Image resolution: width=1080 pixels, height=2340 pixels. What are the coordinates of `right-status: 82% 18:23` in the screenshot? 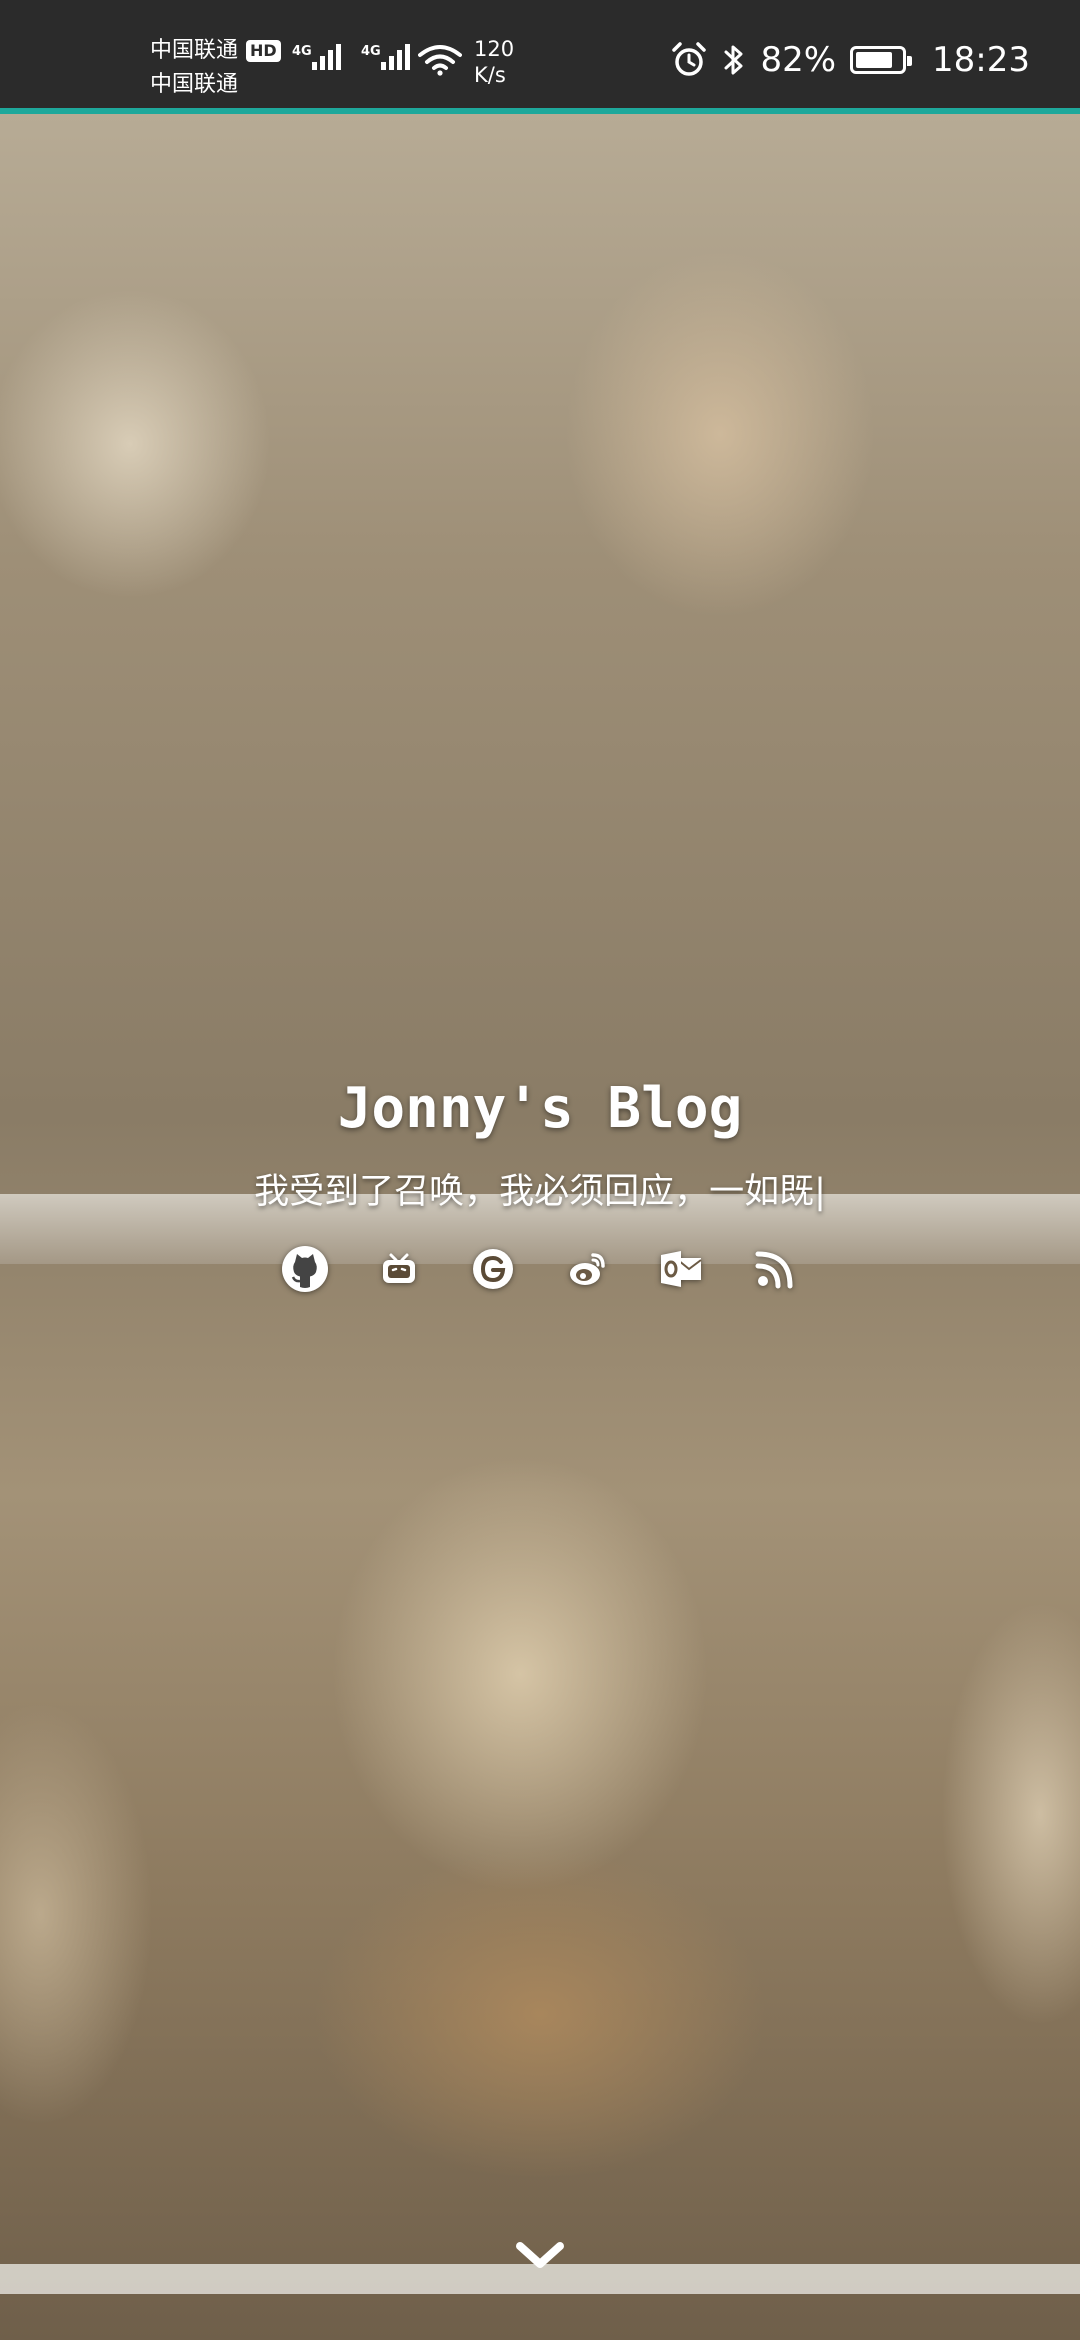 It's located at (850, 60).